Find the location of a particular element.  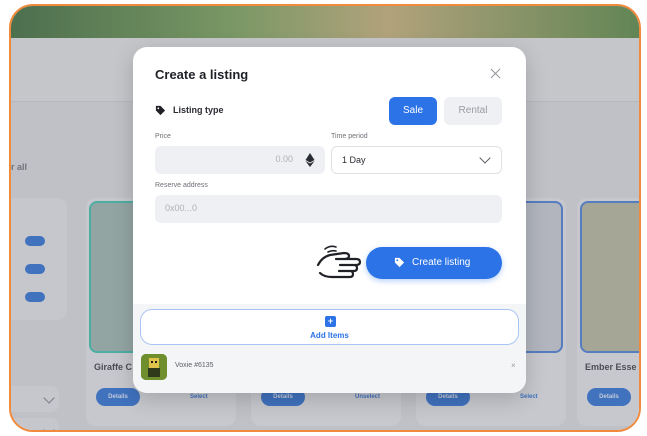

eth-icon is located at coordinates (310, 160).